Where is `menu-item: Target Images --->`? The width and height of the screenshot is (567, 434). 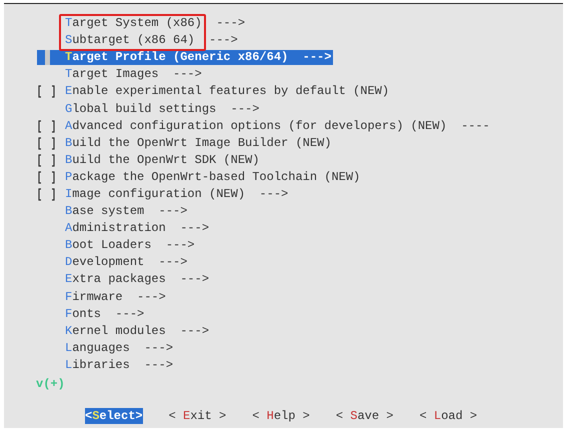 menu-item: Target Images ---> is located at coordinates (127, 74).